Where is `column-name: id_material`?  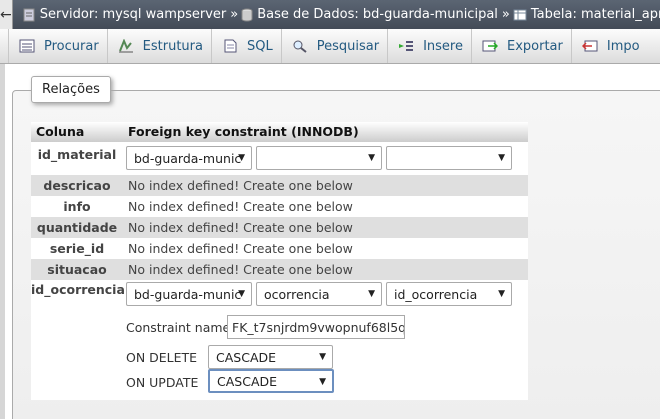
column-name: id_material is located at coordinates (77, 154).